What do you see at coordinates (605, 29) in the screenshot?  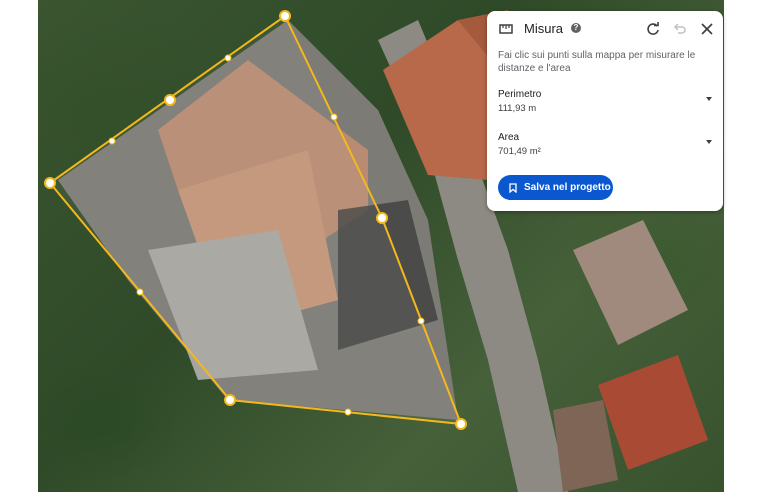 I see `panel-header: Misura ?` at bounding box center [605, 29].